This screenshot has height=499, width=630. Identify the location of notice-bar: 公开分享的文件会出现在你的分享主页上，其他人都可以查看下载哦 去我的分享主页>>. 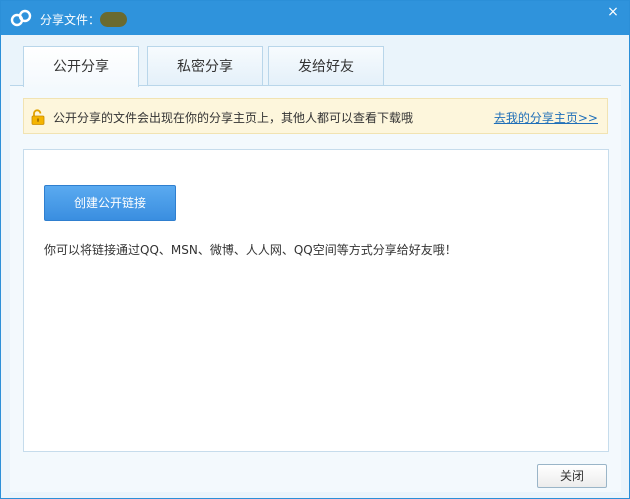
(315, 116).